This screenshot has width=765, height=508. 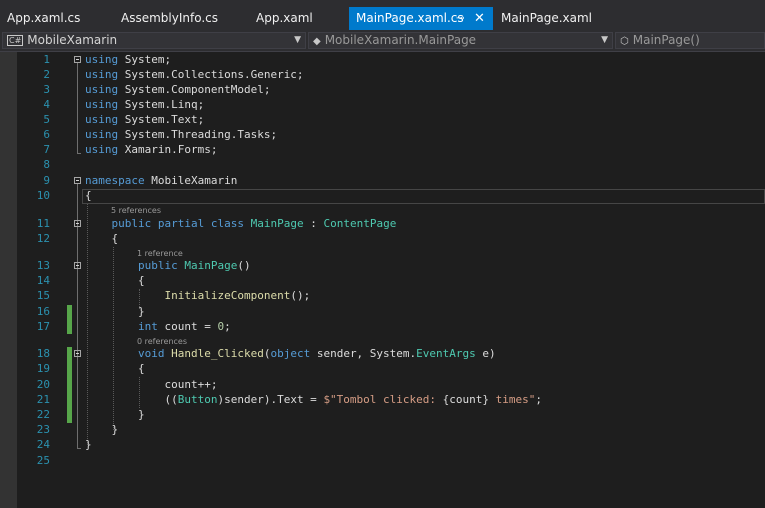 I want to click on line-number: 7, so click(x=46, y=149).